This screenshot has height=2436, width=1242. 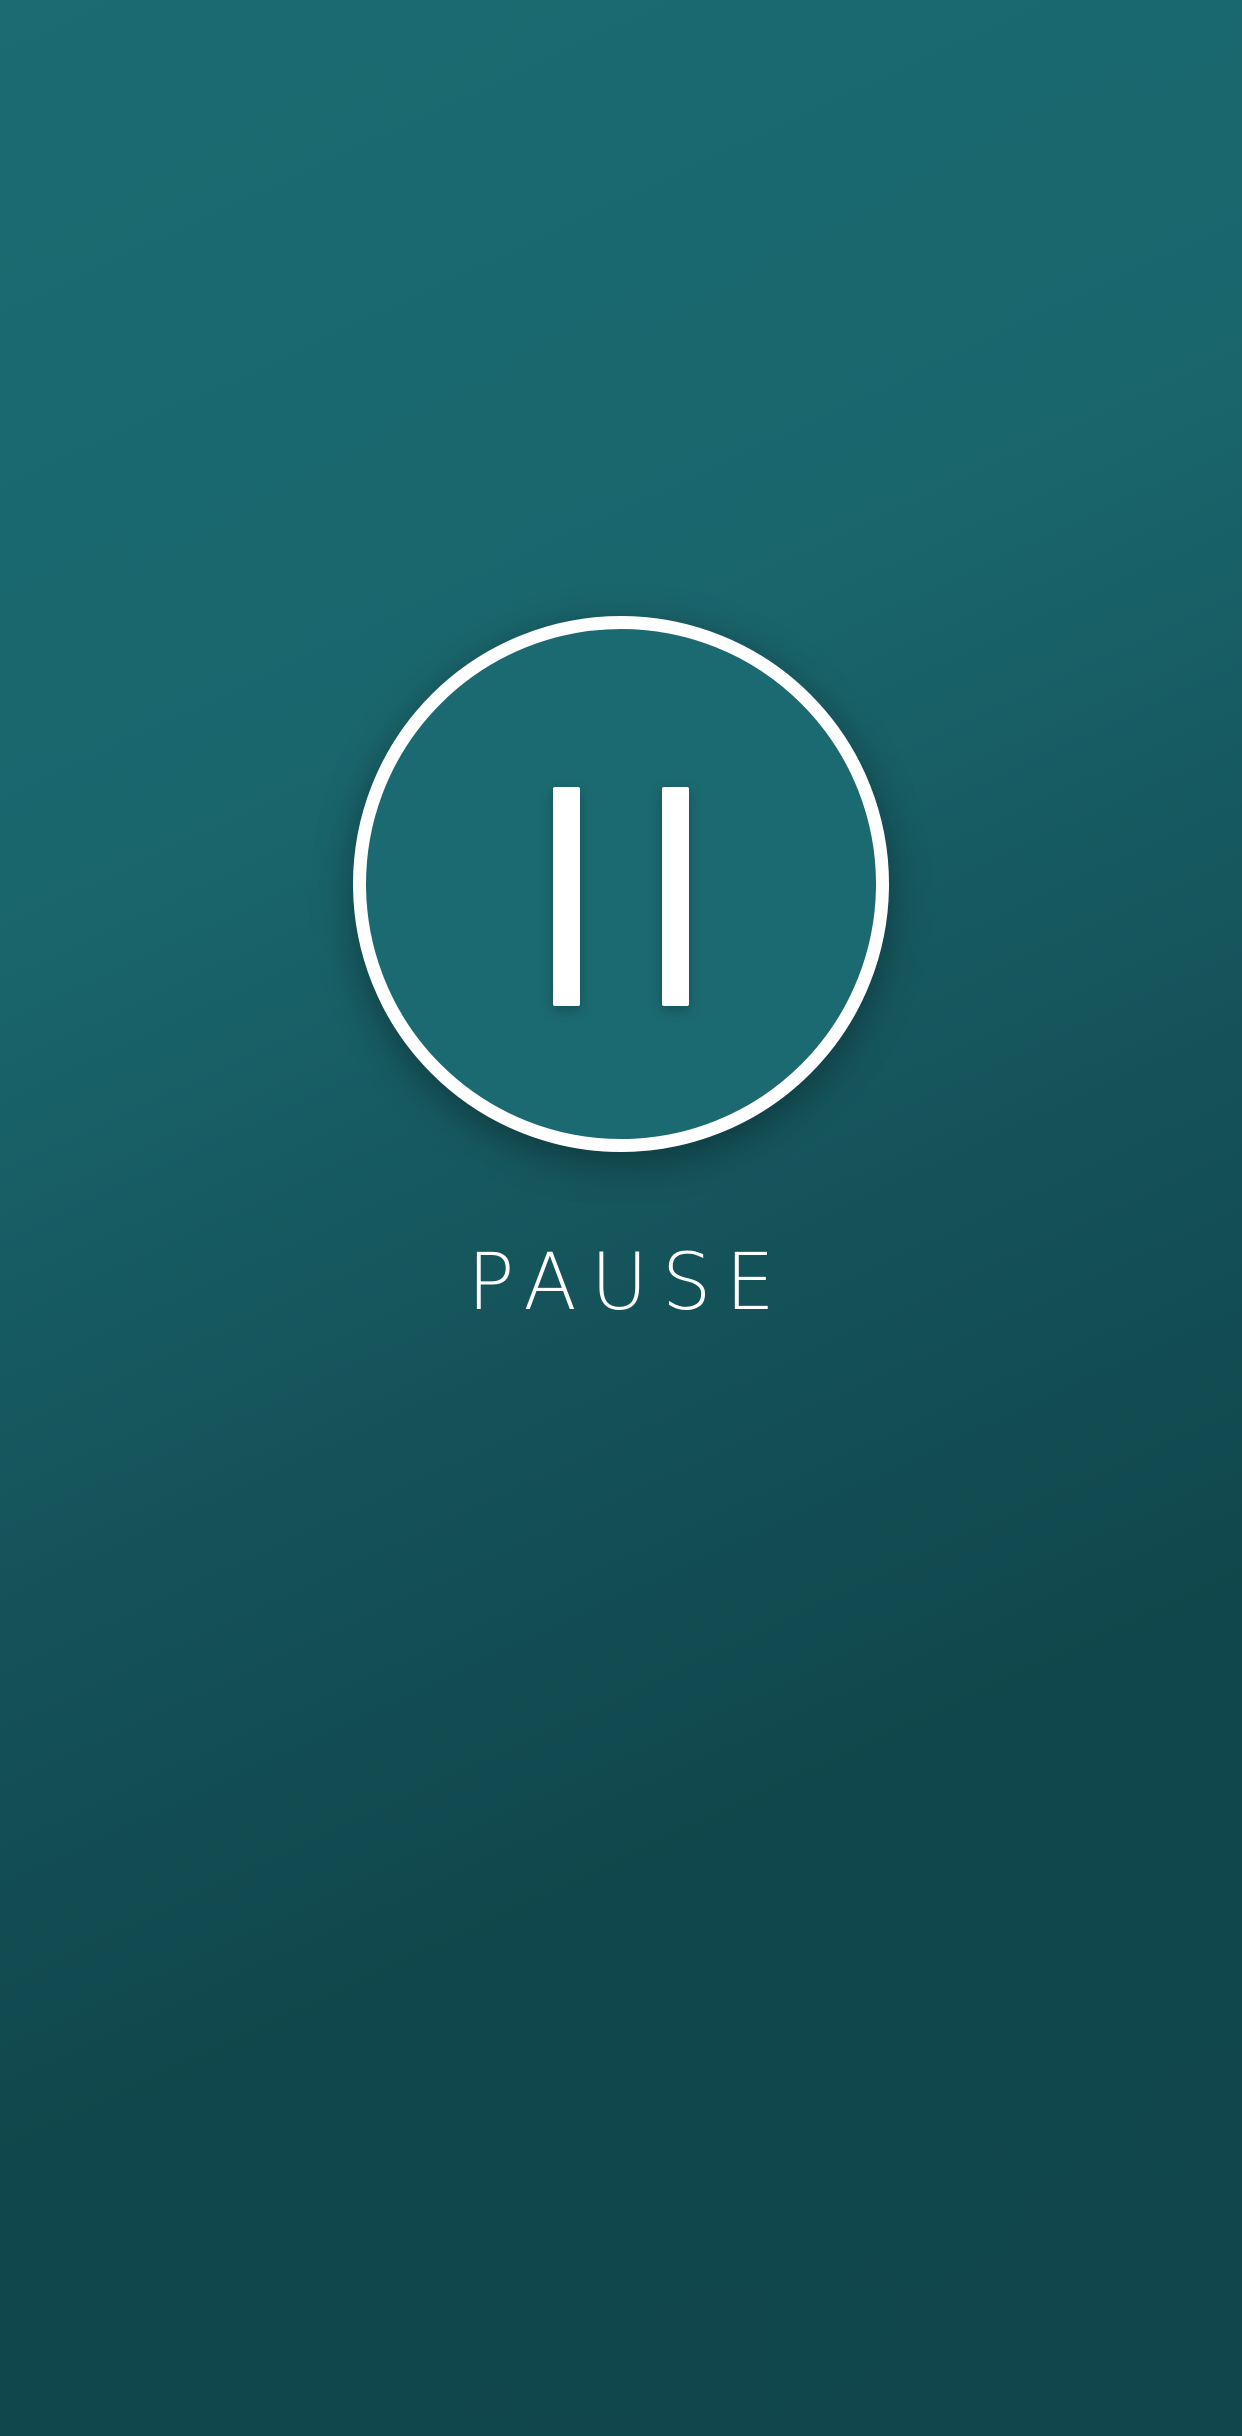 What do you see at coordinates (675, 896) in the screenshot?
I see `pause-bar-right` at bounding box center [675, 896].